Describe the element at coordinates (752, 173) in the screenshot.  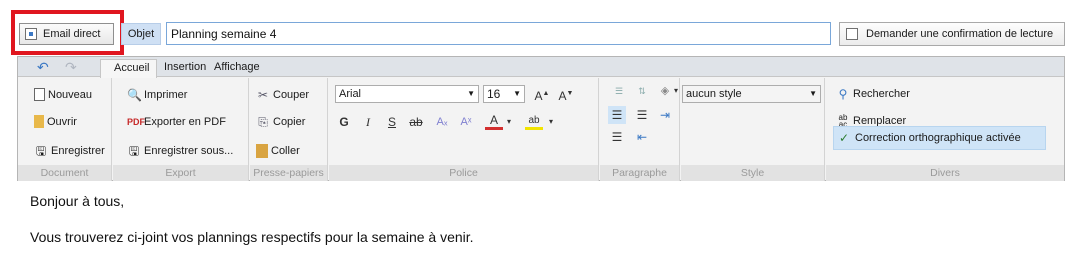
I see `group-label-style: Style` at that location.